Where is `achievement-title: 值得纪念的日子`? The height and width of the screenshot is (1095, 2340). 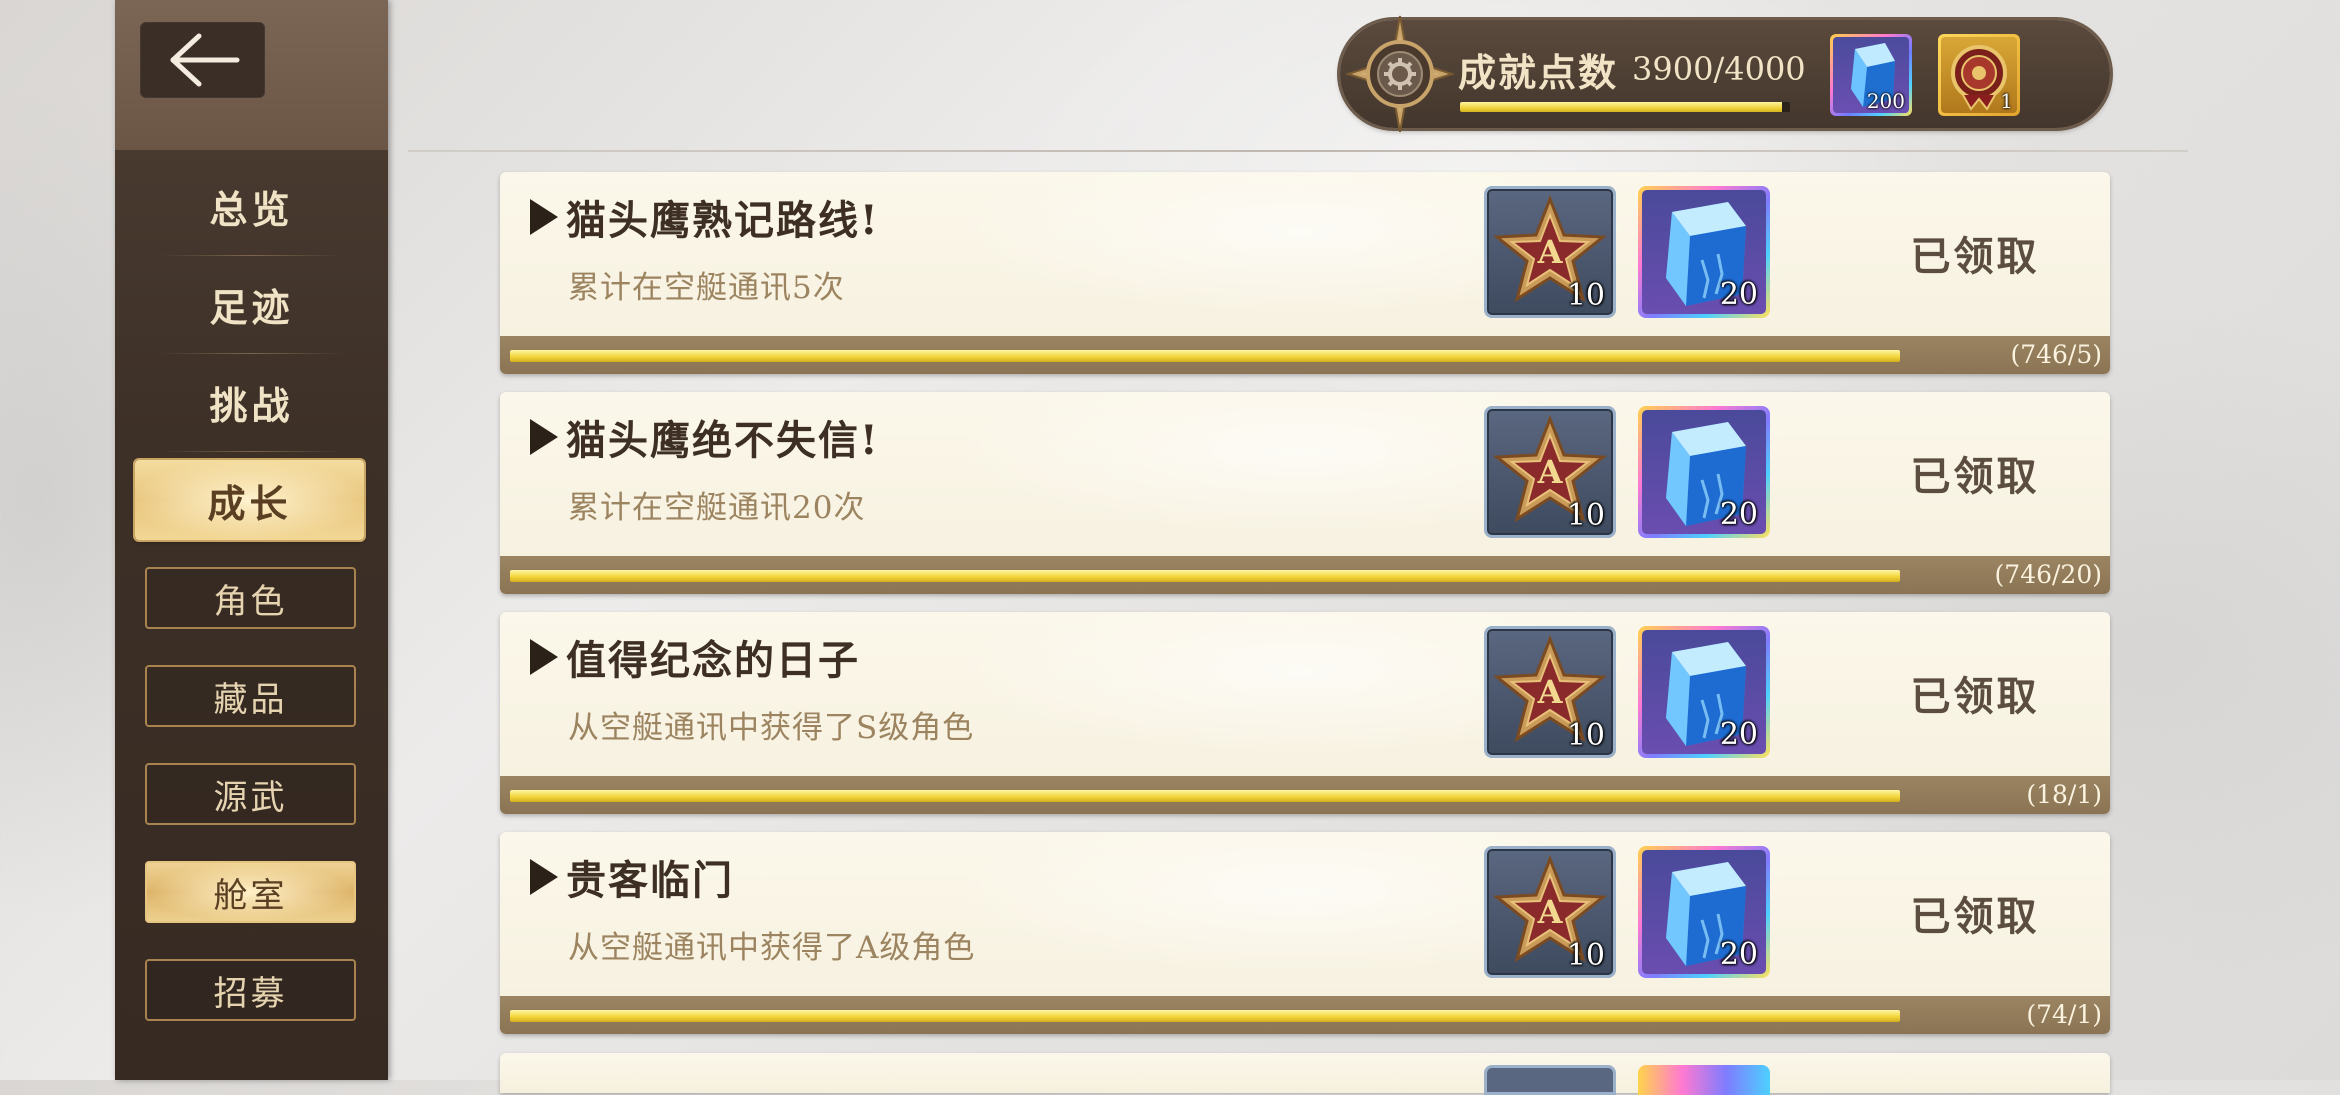
achievement-title: 值得纪念的日子 is located at coordinates (695, 657).